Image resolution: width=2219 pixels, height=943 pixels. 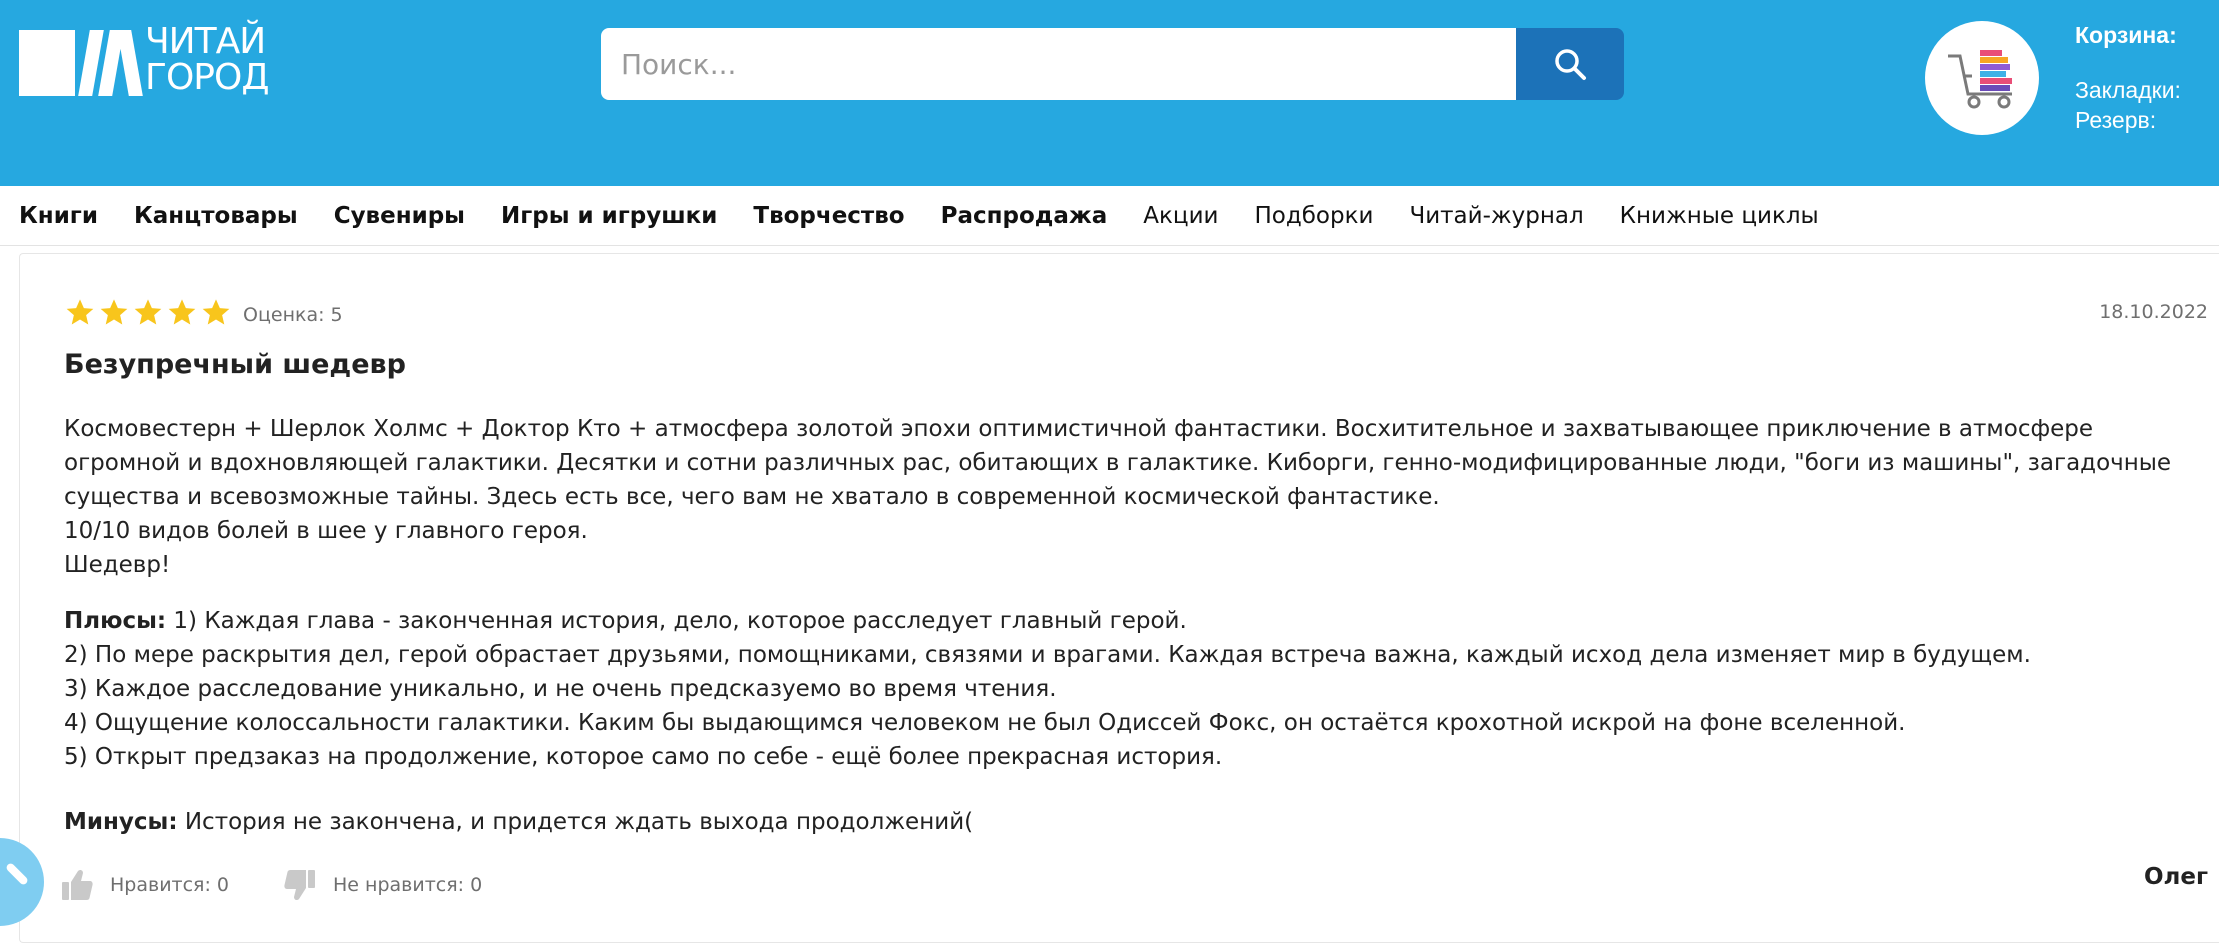 I want to click on nav-item-promotions: Акции, so click(x=1180, y=216).